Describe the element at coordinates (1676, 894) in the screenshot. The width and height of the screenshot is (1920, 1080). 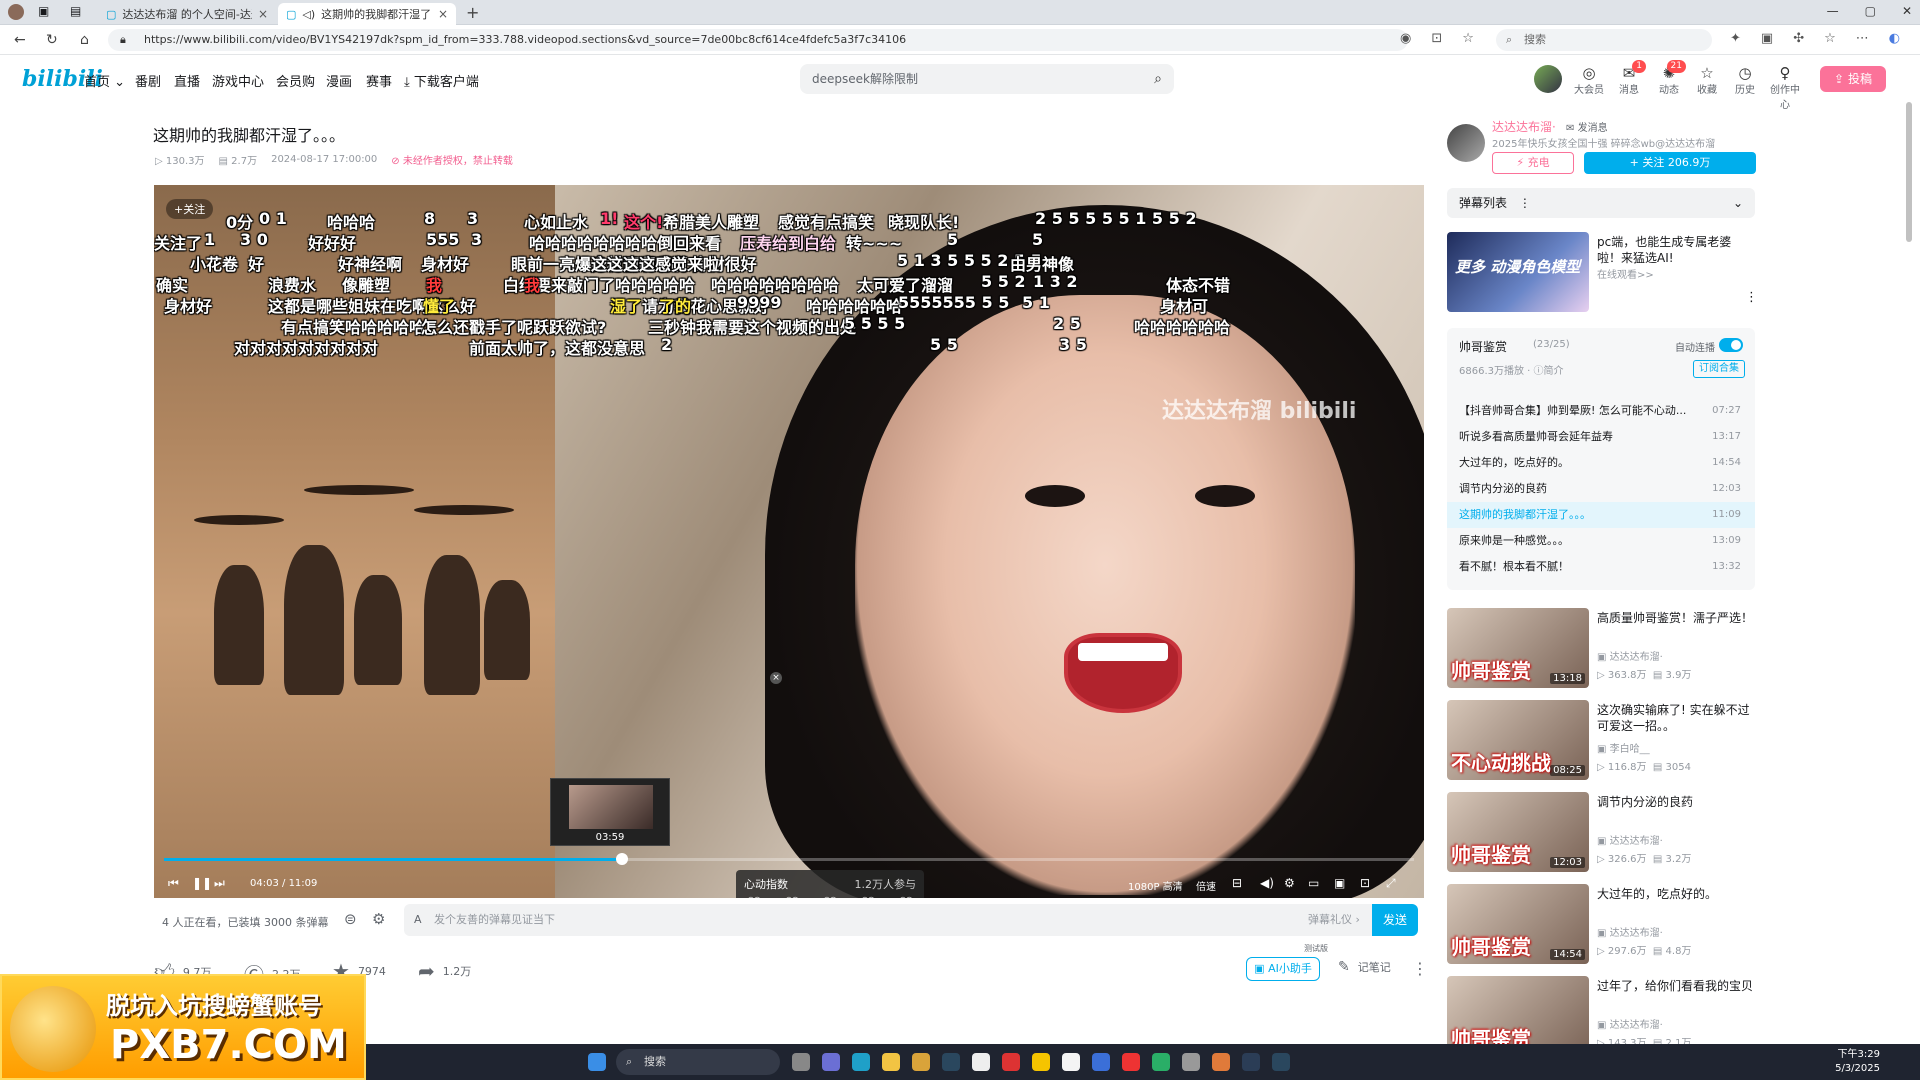
I see `recommend-title: 大过年的，吃点好的。` at that location.